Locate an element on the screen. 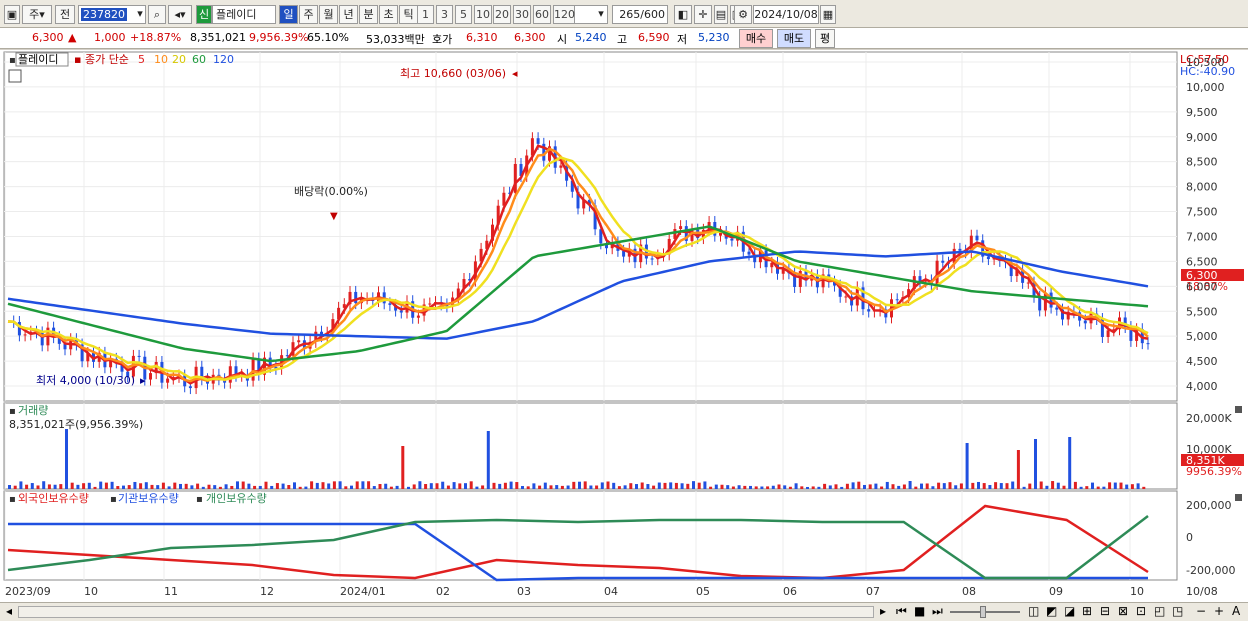 This screenshot has width=1248, height=621. price: 6,300 is located at coordinates (48, 37).